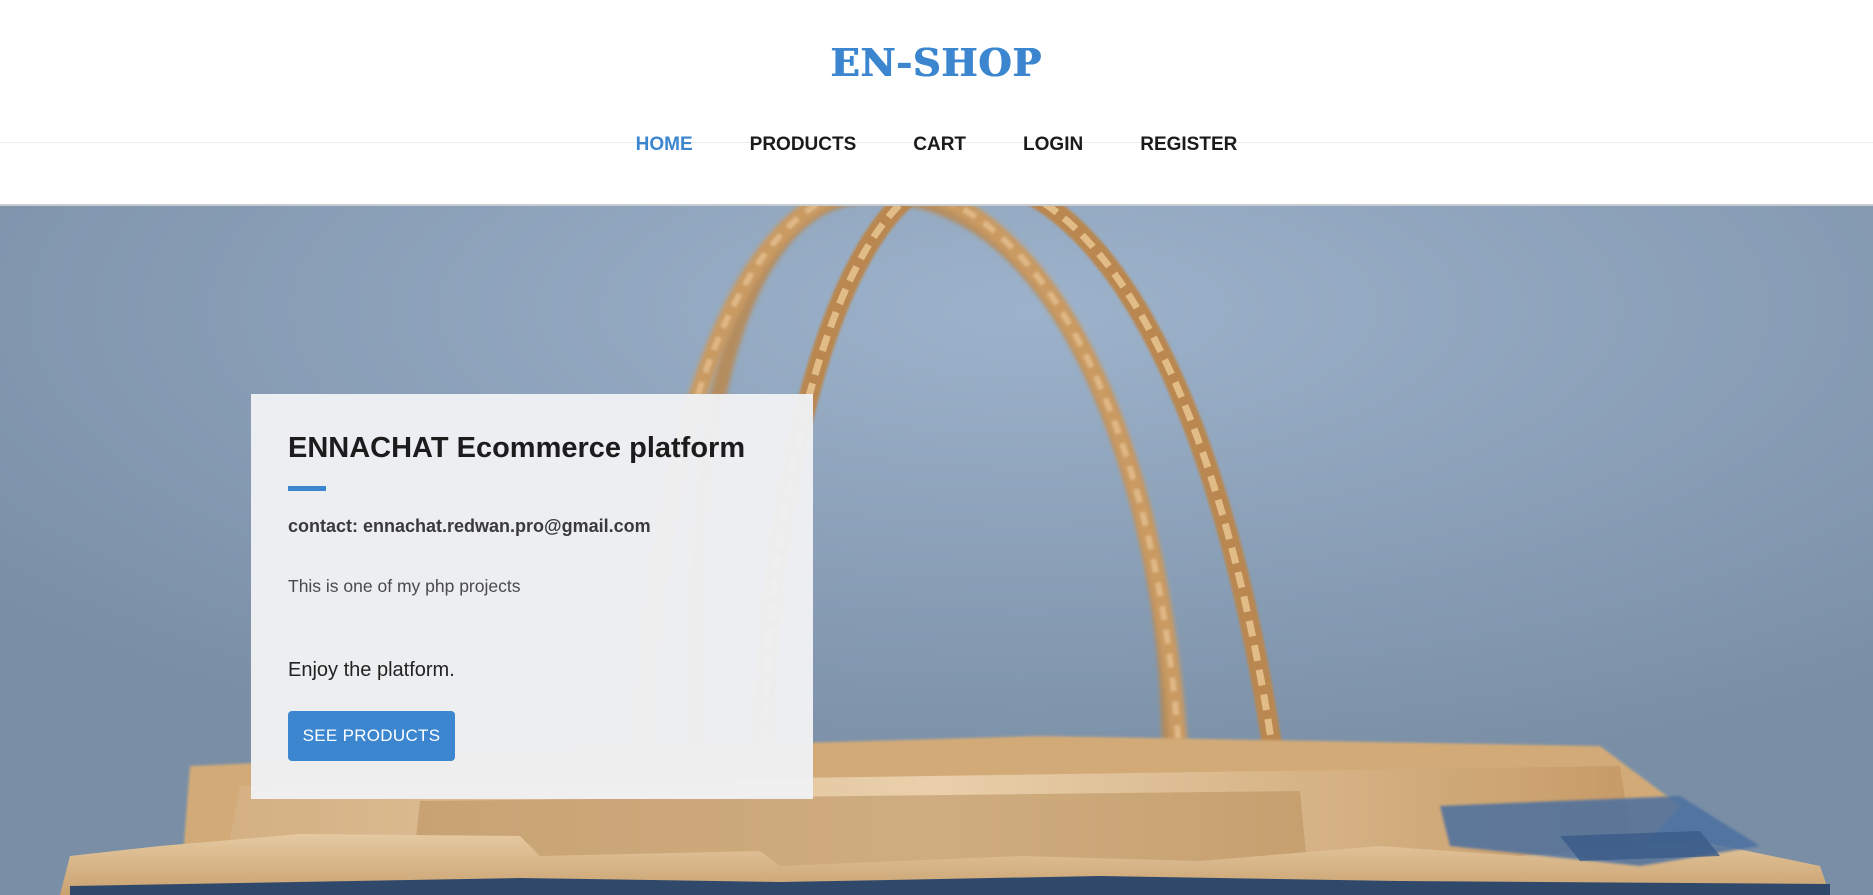 Image resolution: width=1873 pixels, height=895 pixels. What do you see at coordinates (1053, 145) in the screenshot?
I see `nav-item-login: LOGIN` at bounding box center [1053, 145].